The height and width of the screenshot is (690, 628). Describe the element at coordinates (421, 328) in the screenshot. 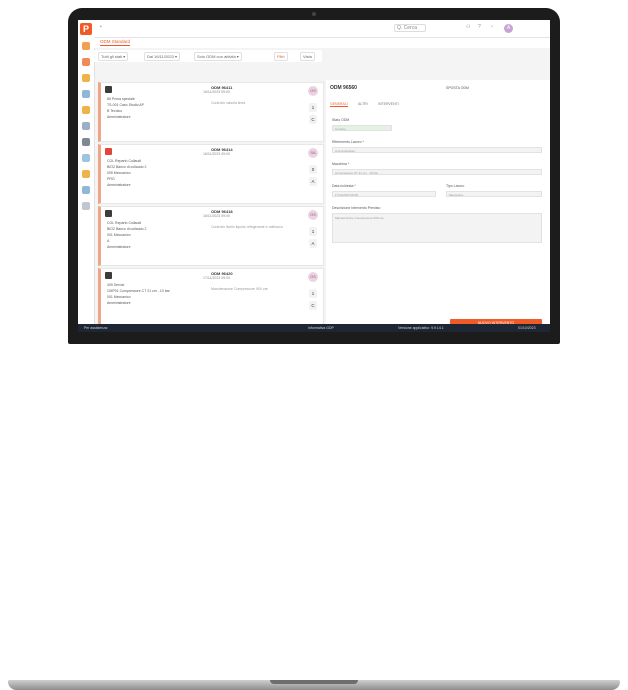

I see `version-text: Versione applicativo: 9.9.14.1` at that location.